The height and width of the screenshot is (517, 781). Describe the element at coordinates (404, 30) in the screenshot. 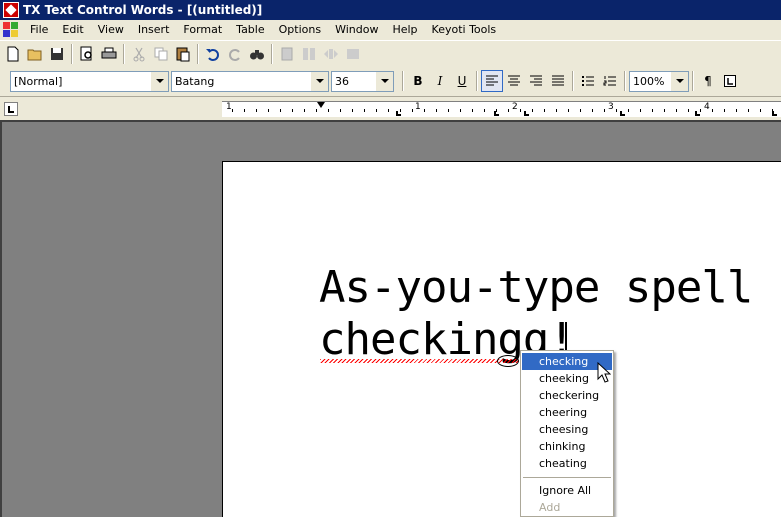

I see `menu-help: Help` at that location.